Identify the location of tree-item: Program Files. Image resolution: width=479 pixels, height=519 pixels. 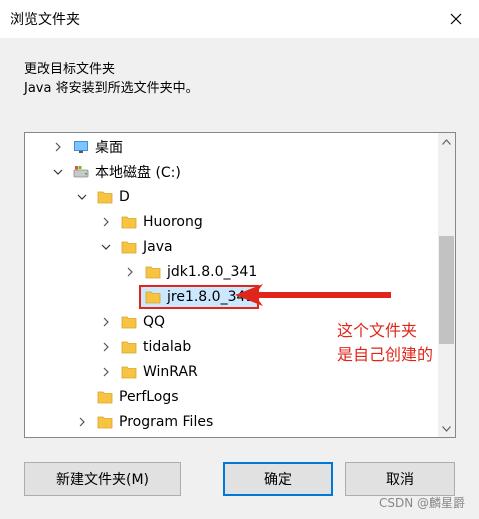
(144, 422).